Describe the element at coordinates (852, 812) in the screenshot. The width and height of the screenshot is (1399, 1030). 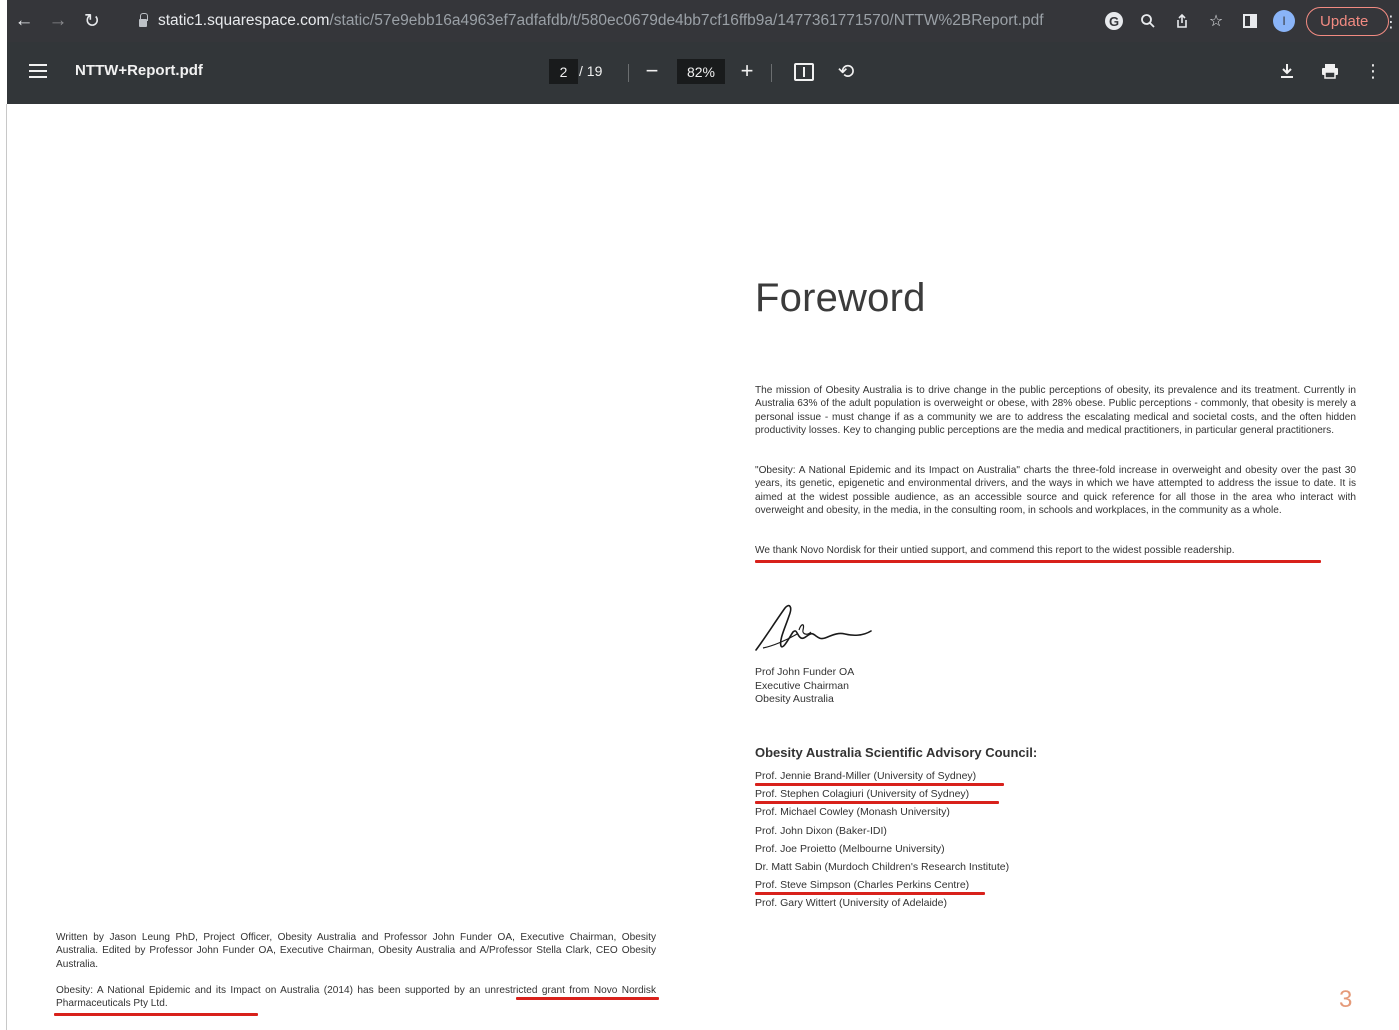
I see `list-item: Prof. Michael Cowley (Monash University)` at that location.